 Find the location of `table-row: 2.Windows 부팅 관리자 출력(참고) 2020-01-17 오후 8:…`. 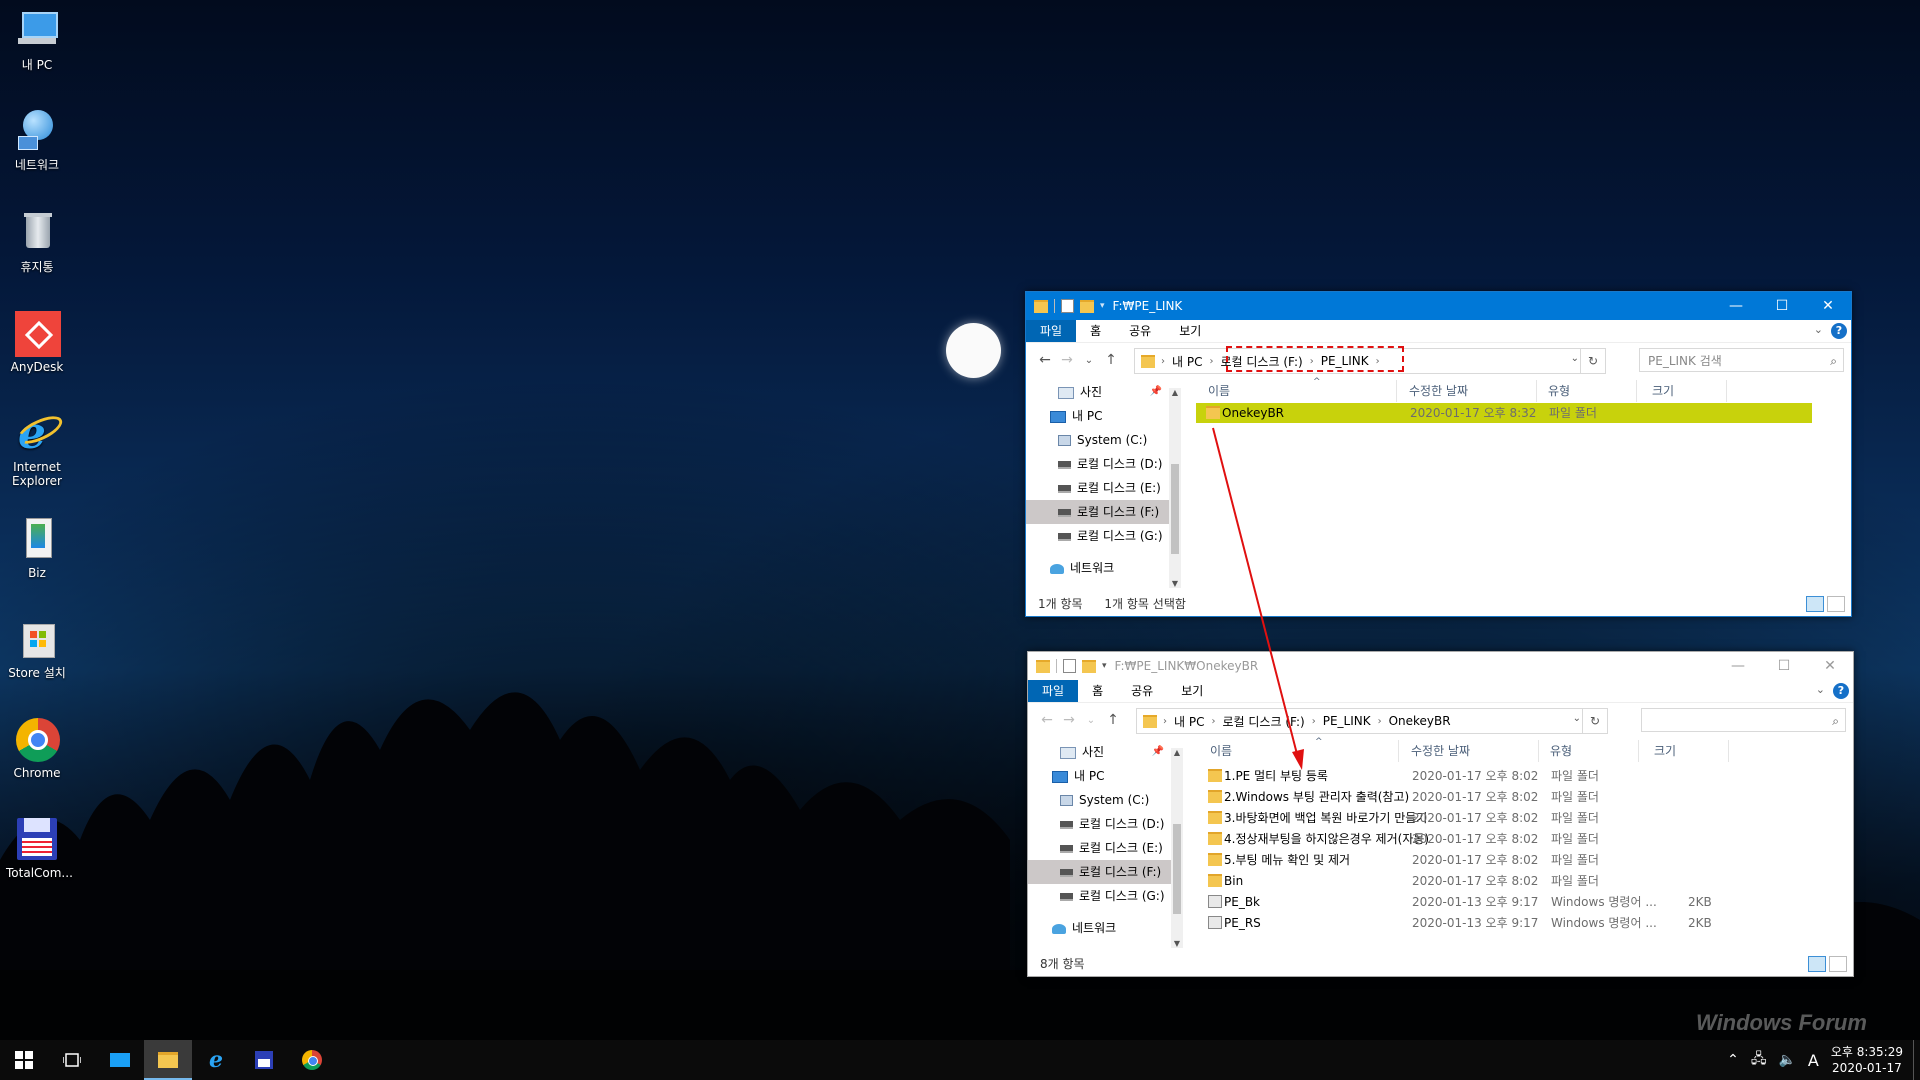

table-row: 2.Windows 부팅 관리자 출력(참고) 2020-01-17 오후 8:… is located at coordinates (1506, 797).